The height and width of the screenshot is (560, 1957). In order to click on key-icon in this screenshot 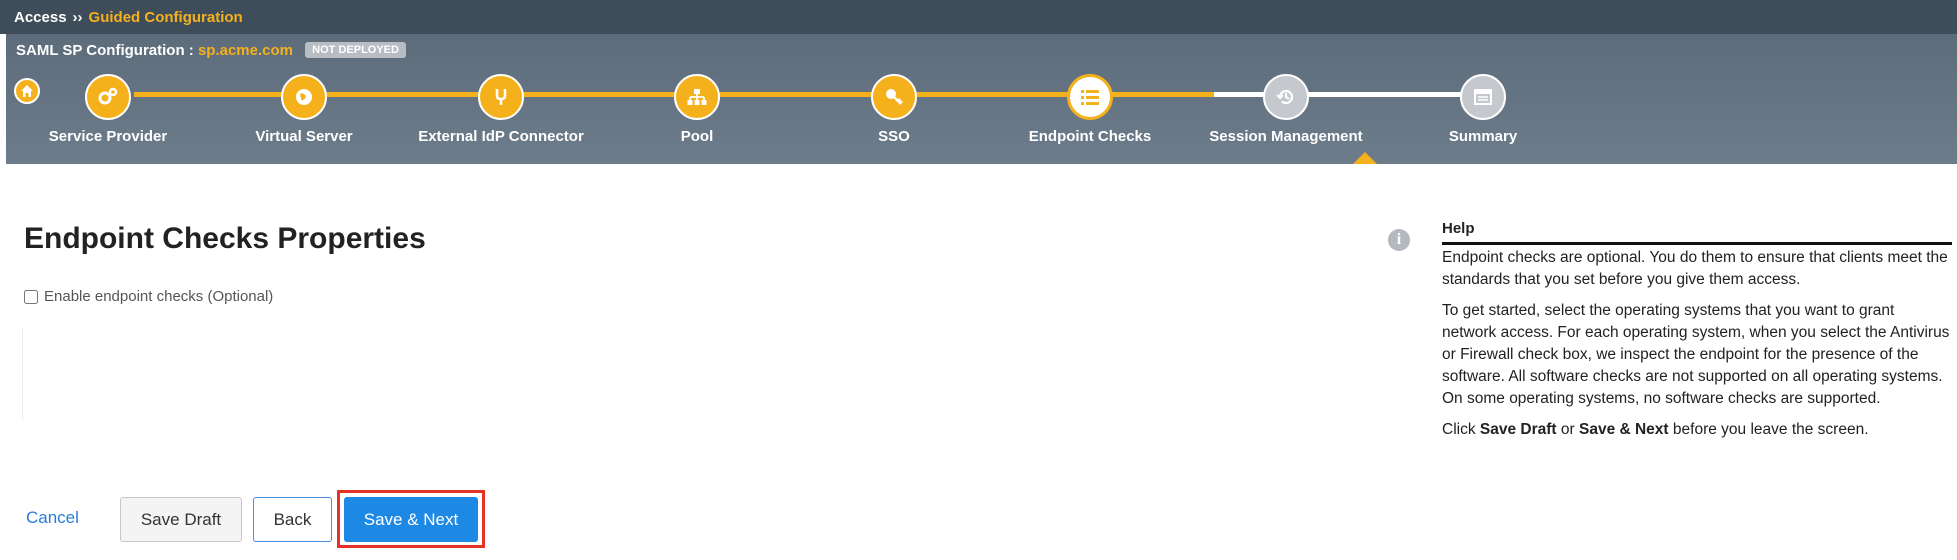, I will do `click(894, 97)`.